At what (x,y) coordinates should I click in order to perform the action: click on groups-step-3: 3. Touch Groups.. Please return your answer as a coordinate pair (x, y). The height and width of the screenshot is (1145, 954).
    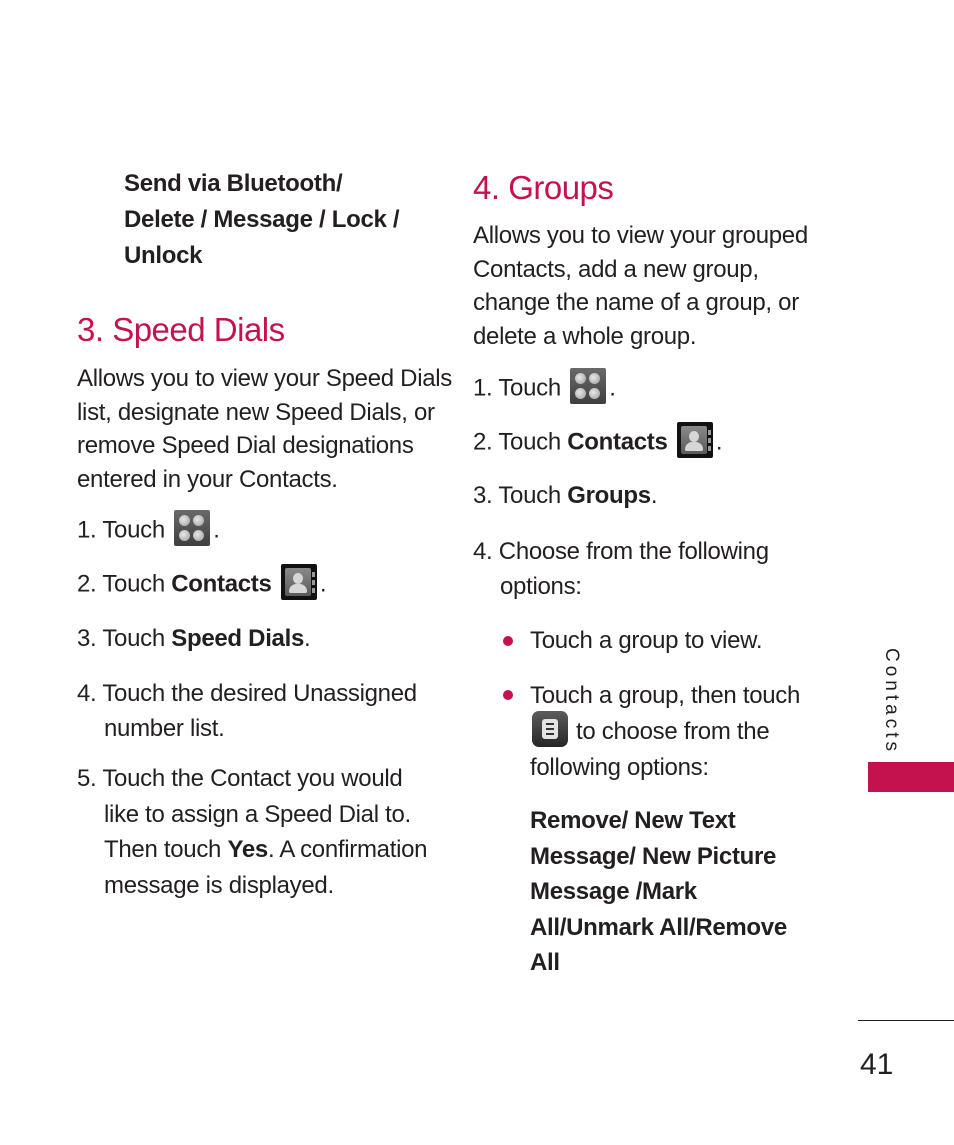
    Looking at the image, I should click on (565, 496).